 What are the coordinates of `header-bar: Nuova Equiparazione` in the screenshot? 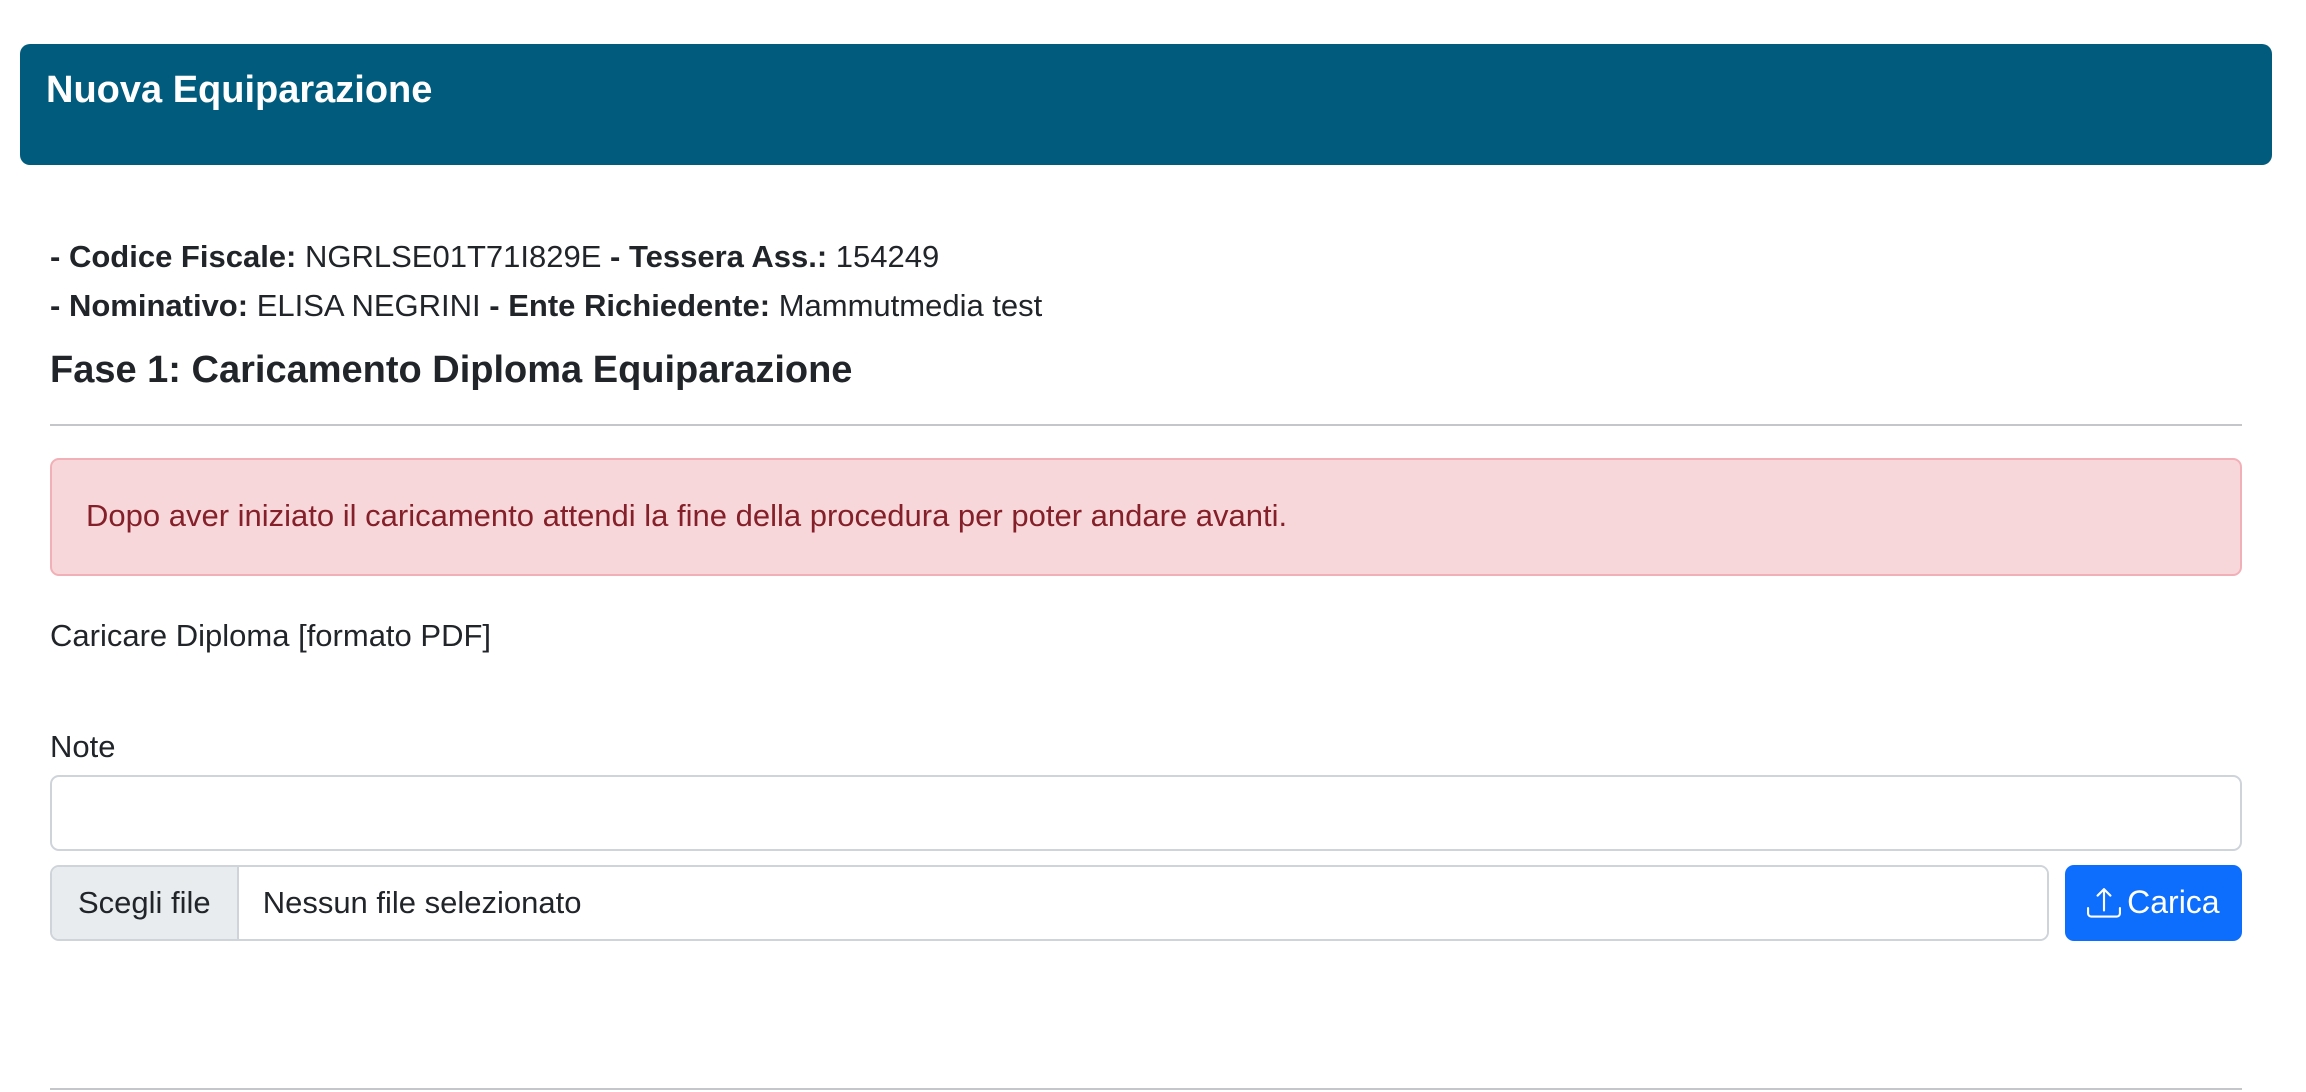 It's located at (1146, 104).